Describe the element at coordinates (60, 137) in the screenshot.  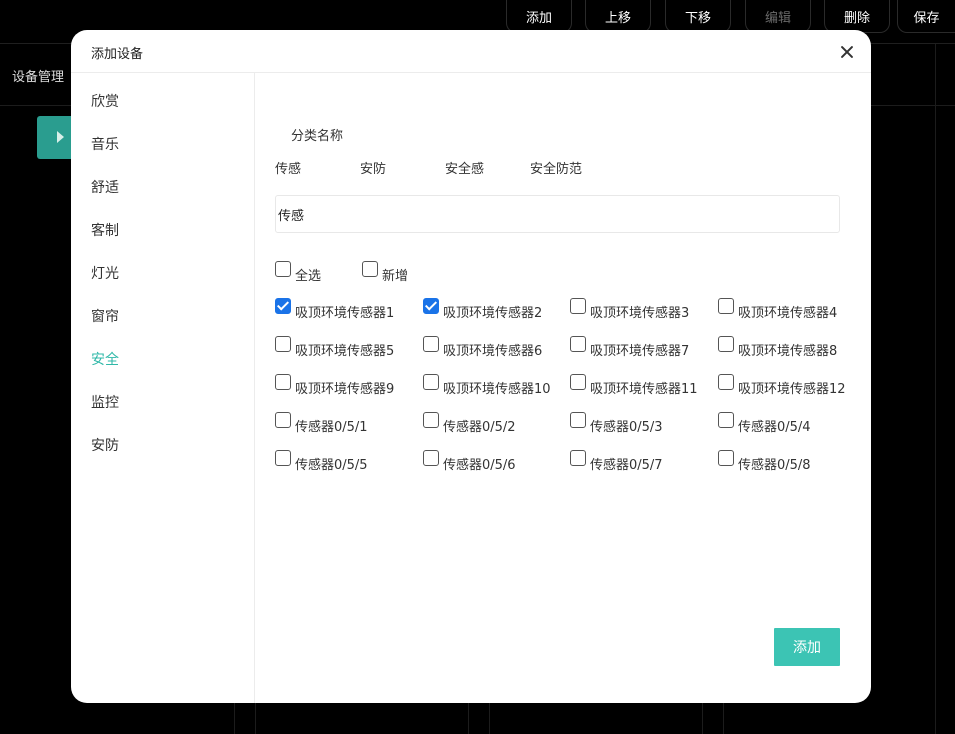
I see `play-arrow-icon` at that location.